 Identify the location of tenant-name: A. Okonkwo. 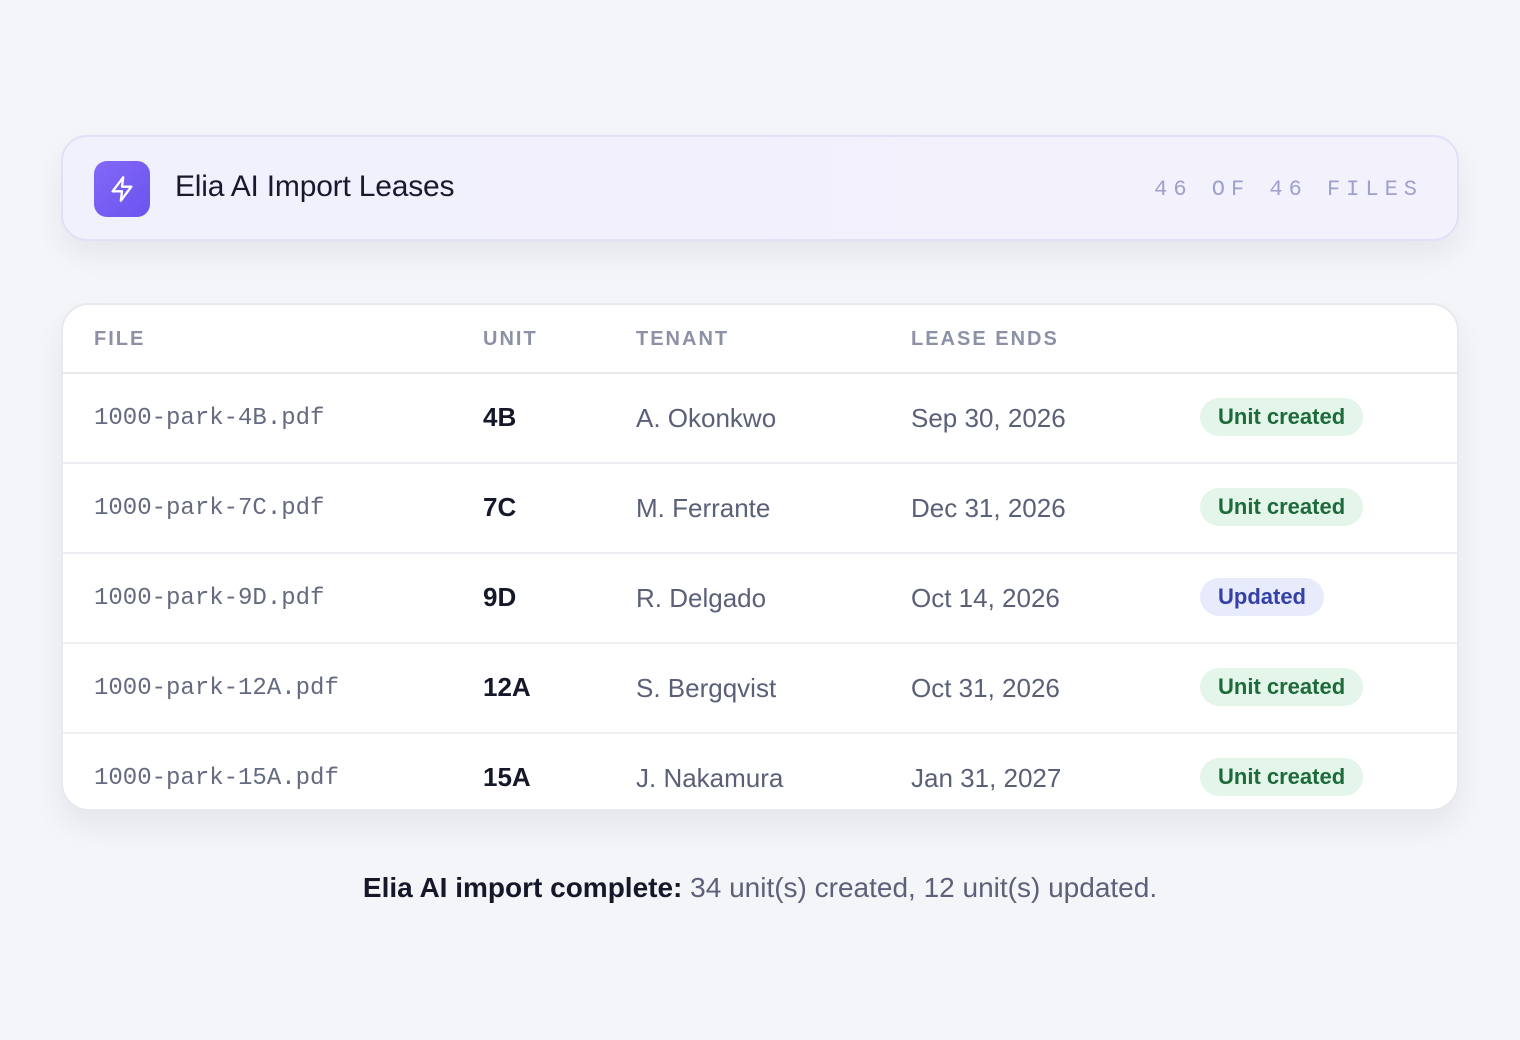
(706, 418).